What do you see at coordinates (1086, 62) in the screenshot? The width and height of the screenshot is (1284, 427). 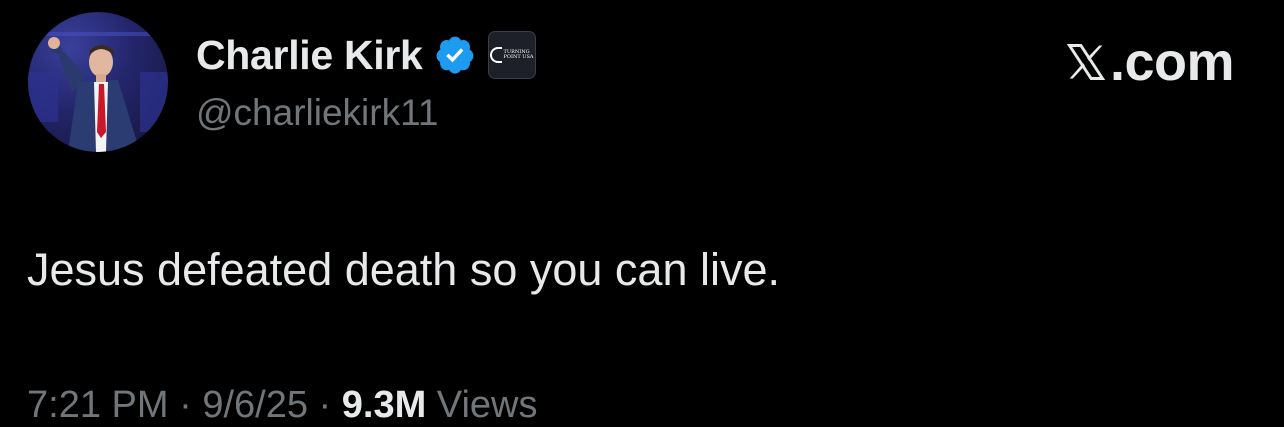 I see `x-logo-icon` at bounding box center [1086, 62].